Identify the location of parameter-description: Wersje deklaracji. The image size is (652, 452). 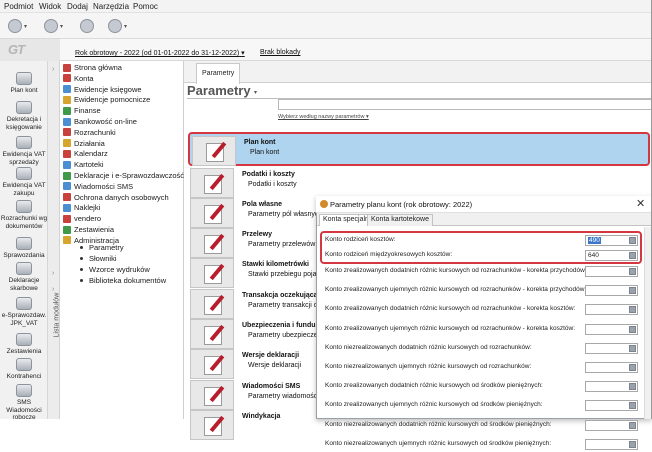
(275, 365).